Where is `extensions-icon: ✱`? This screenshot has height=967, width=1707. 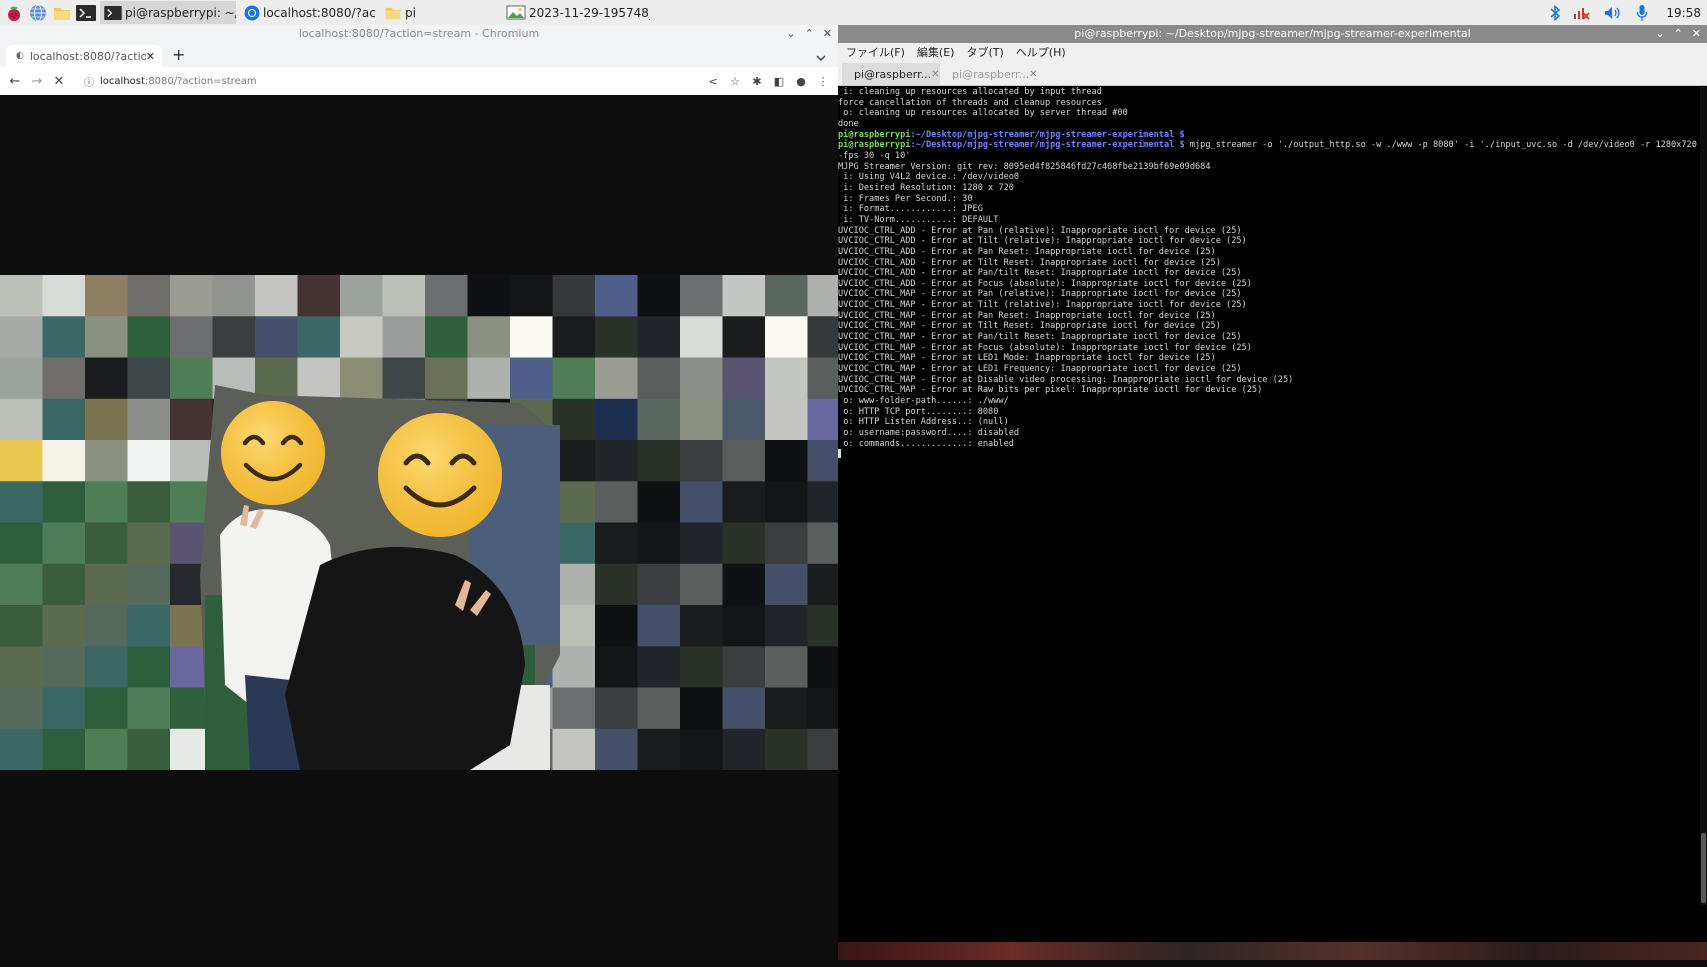 extensions-icon: ✱ is located at coordinates (757, 81).